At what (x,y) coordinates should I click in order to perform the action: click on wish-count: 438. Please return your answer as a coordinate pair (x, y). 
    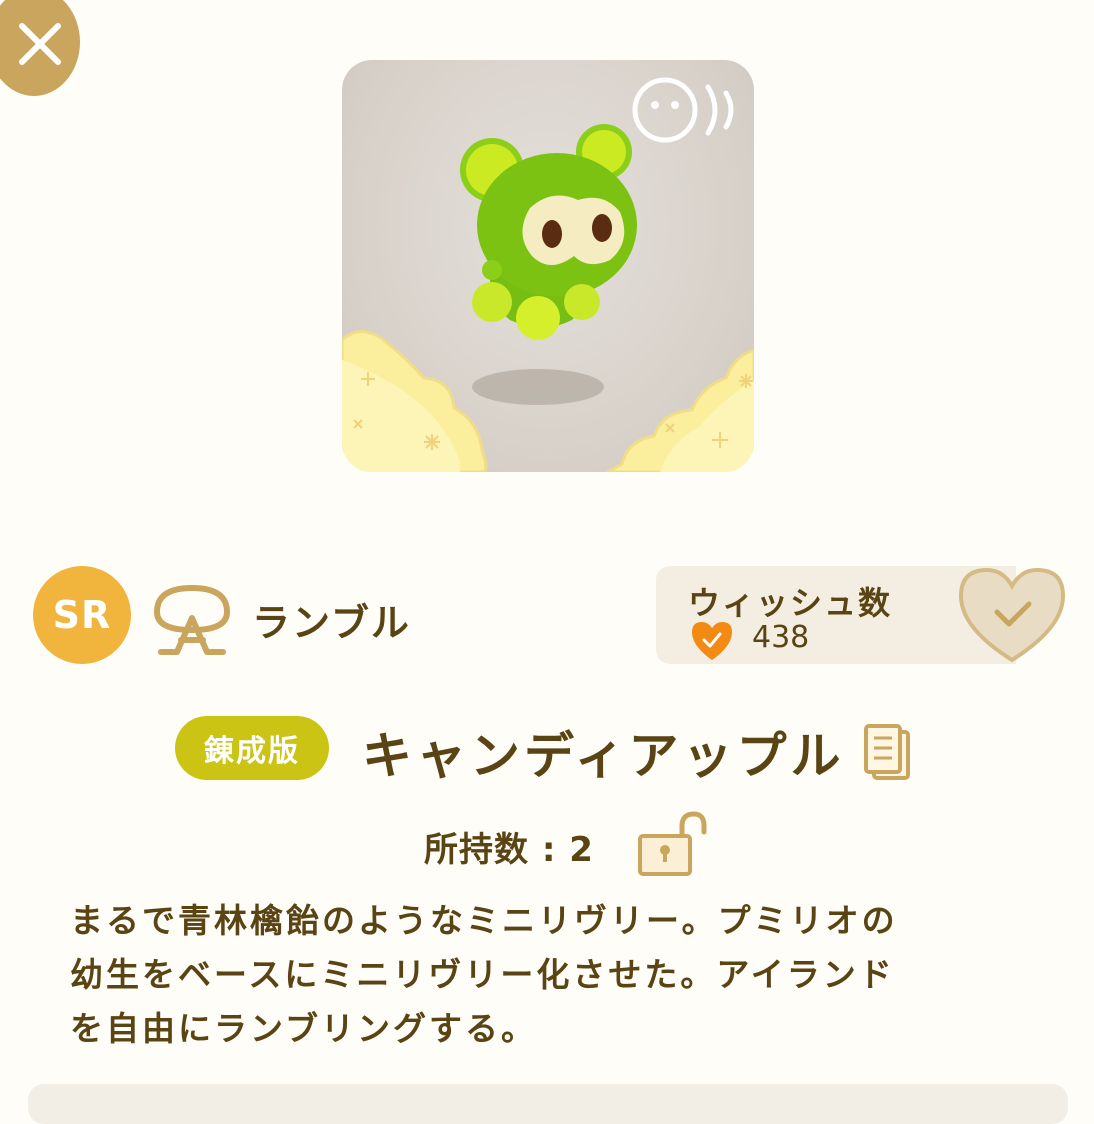
    Looking at the image, I should click on (781, 637).